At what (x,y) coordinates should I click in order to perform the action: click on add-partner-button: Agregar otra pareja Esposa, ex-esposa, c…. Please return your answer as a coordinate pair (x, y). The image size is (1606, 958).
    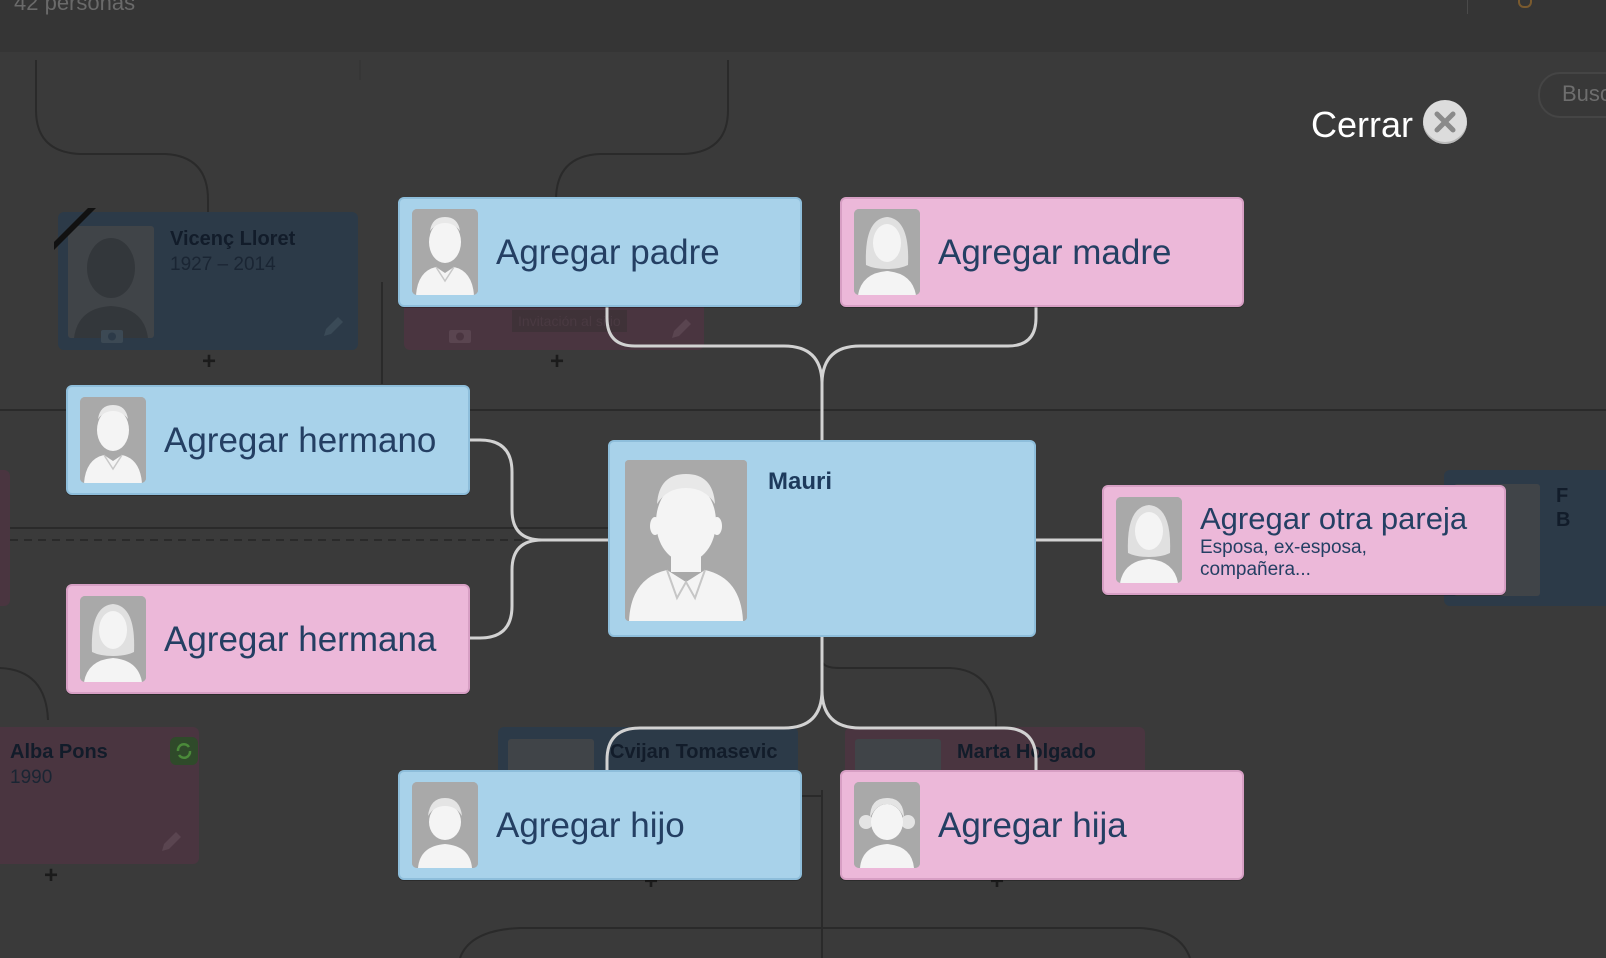
    Looking at the image, I should click on (1304, 540).